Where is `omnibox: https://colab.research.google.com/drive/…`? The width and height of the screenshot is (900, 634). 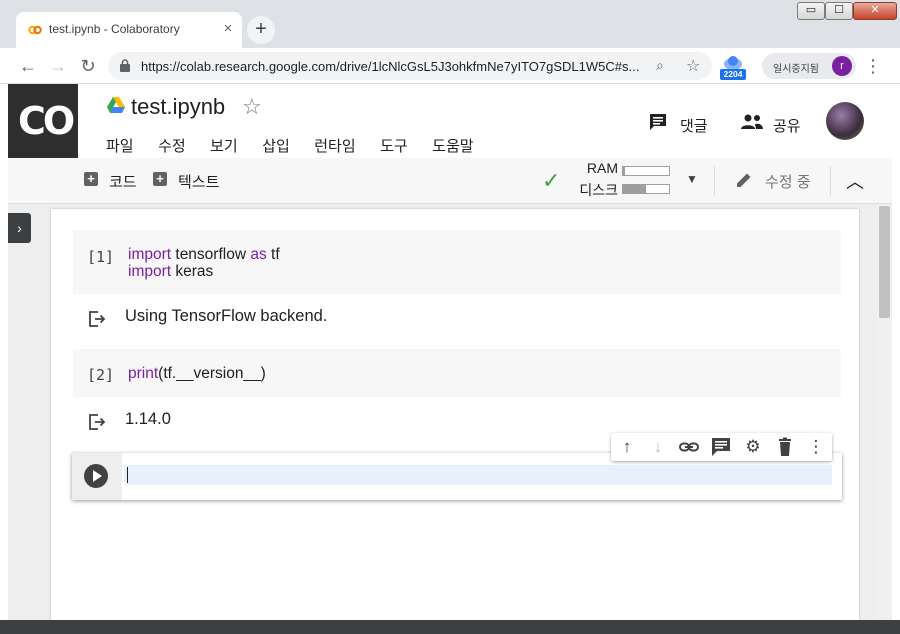
omnibox: https://colab.research.google.com/drive/… is located at coordinates (410, 66).